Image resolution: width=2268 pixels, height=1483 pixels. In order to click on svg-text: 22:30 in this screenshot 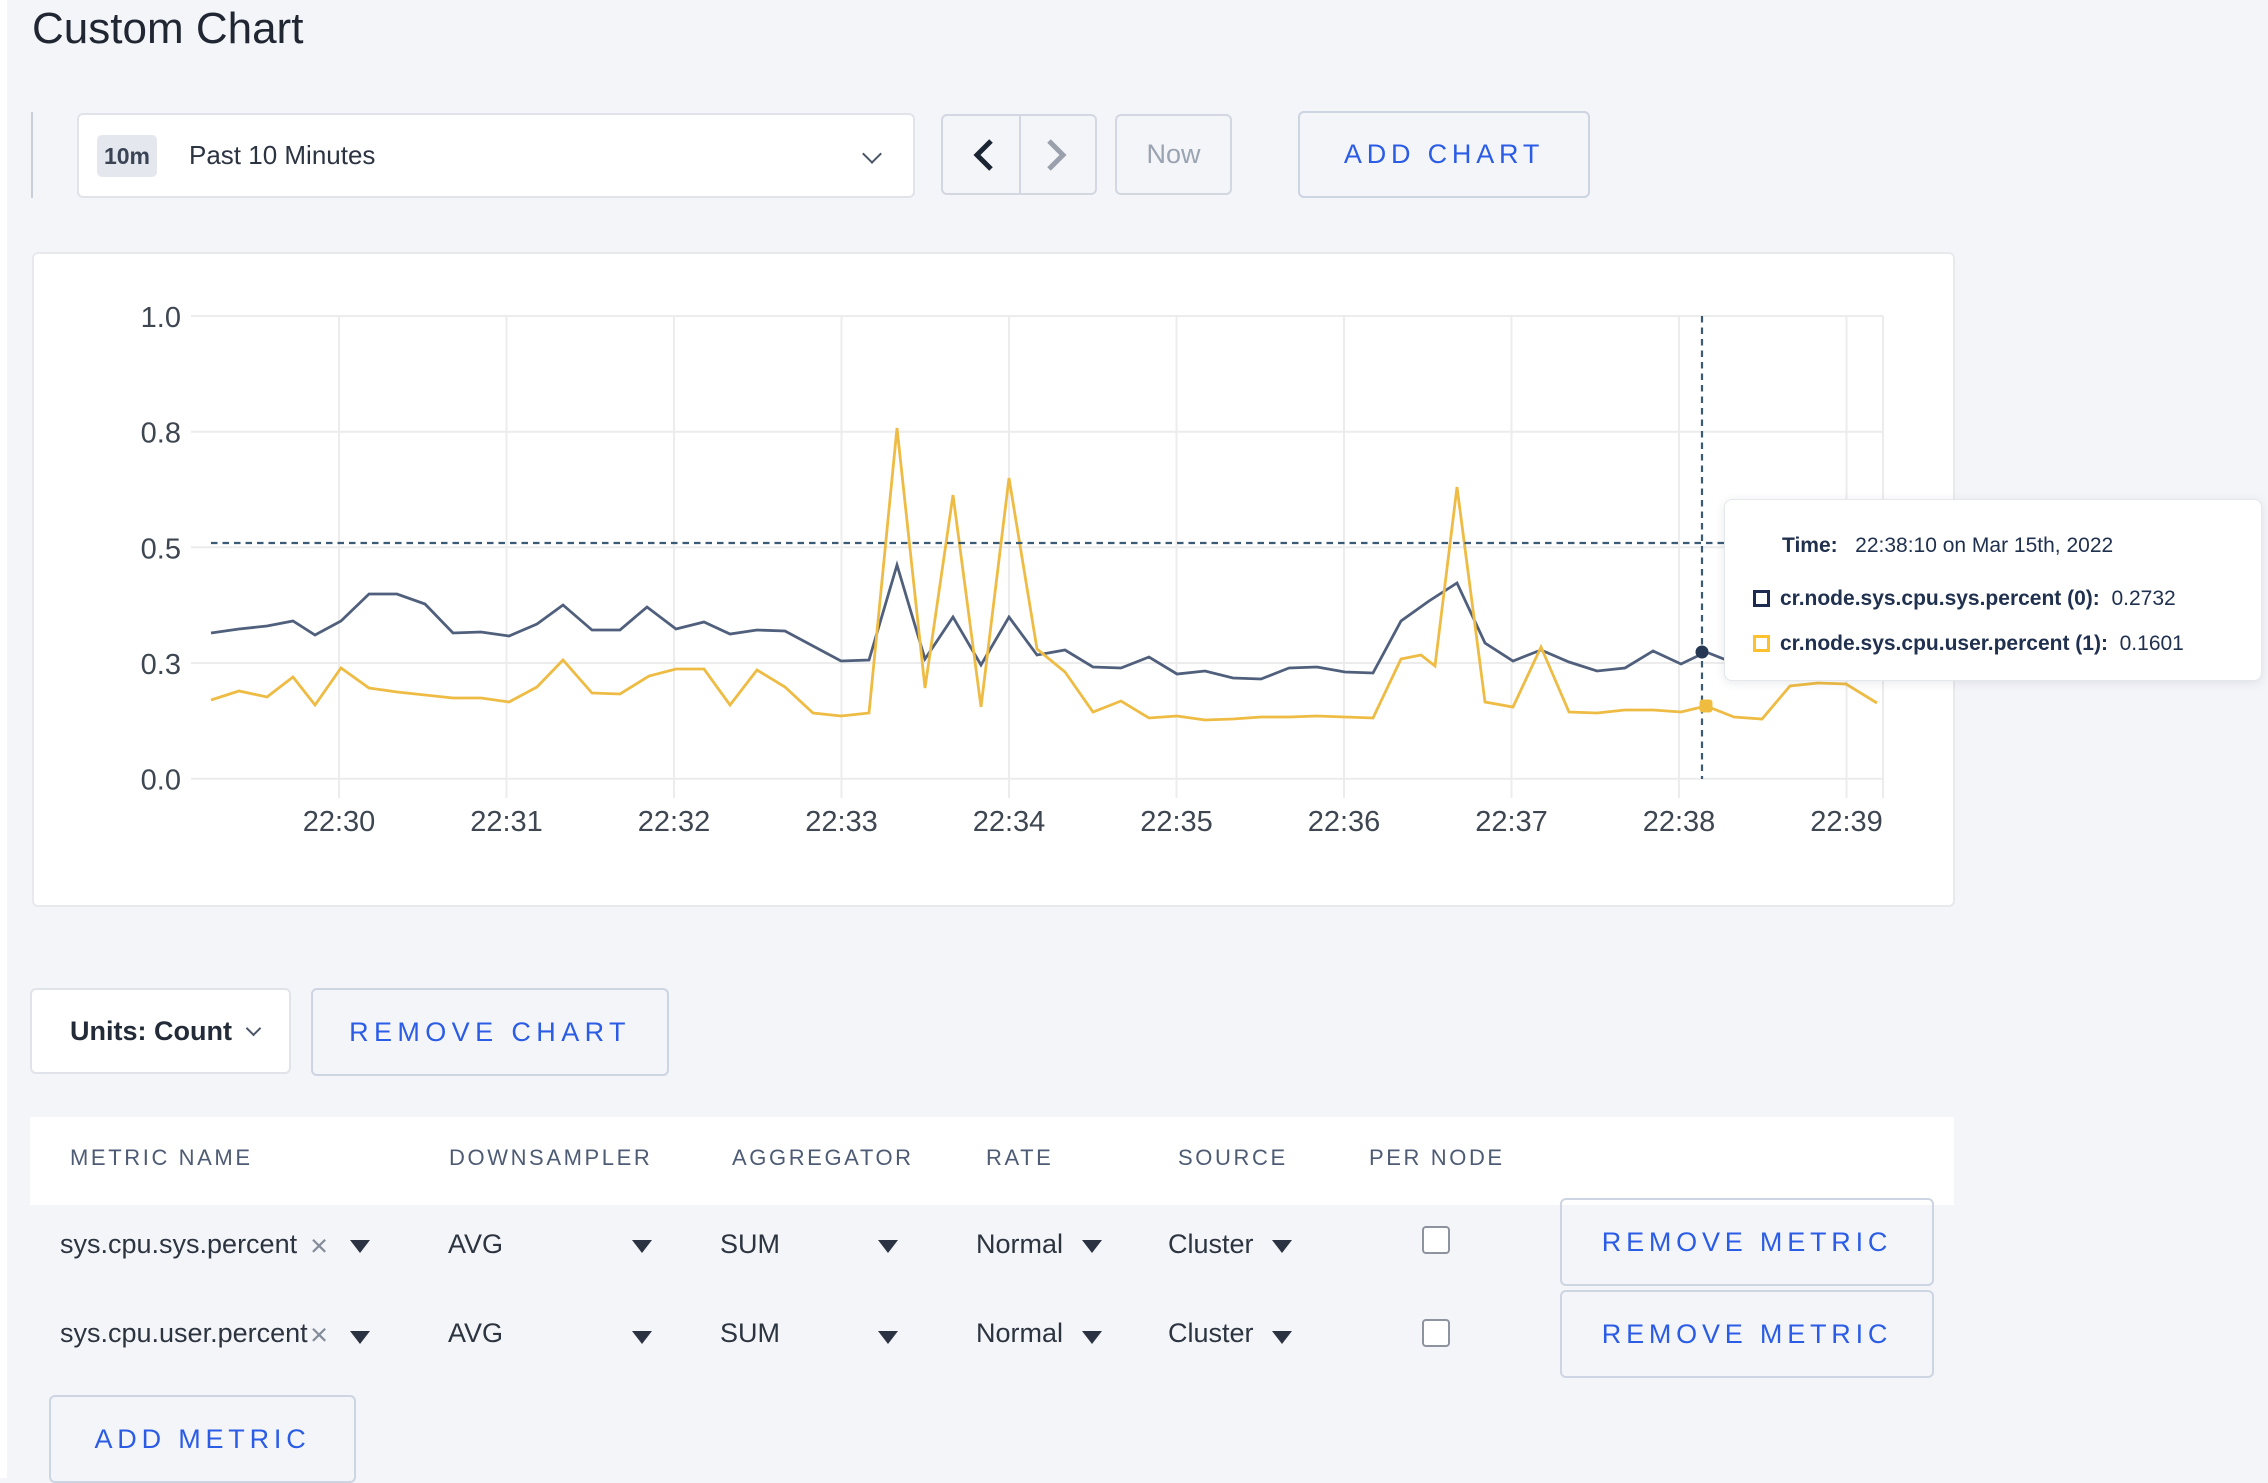, I will do `click(339, 822)`.